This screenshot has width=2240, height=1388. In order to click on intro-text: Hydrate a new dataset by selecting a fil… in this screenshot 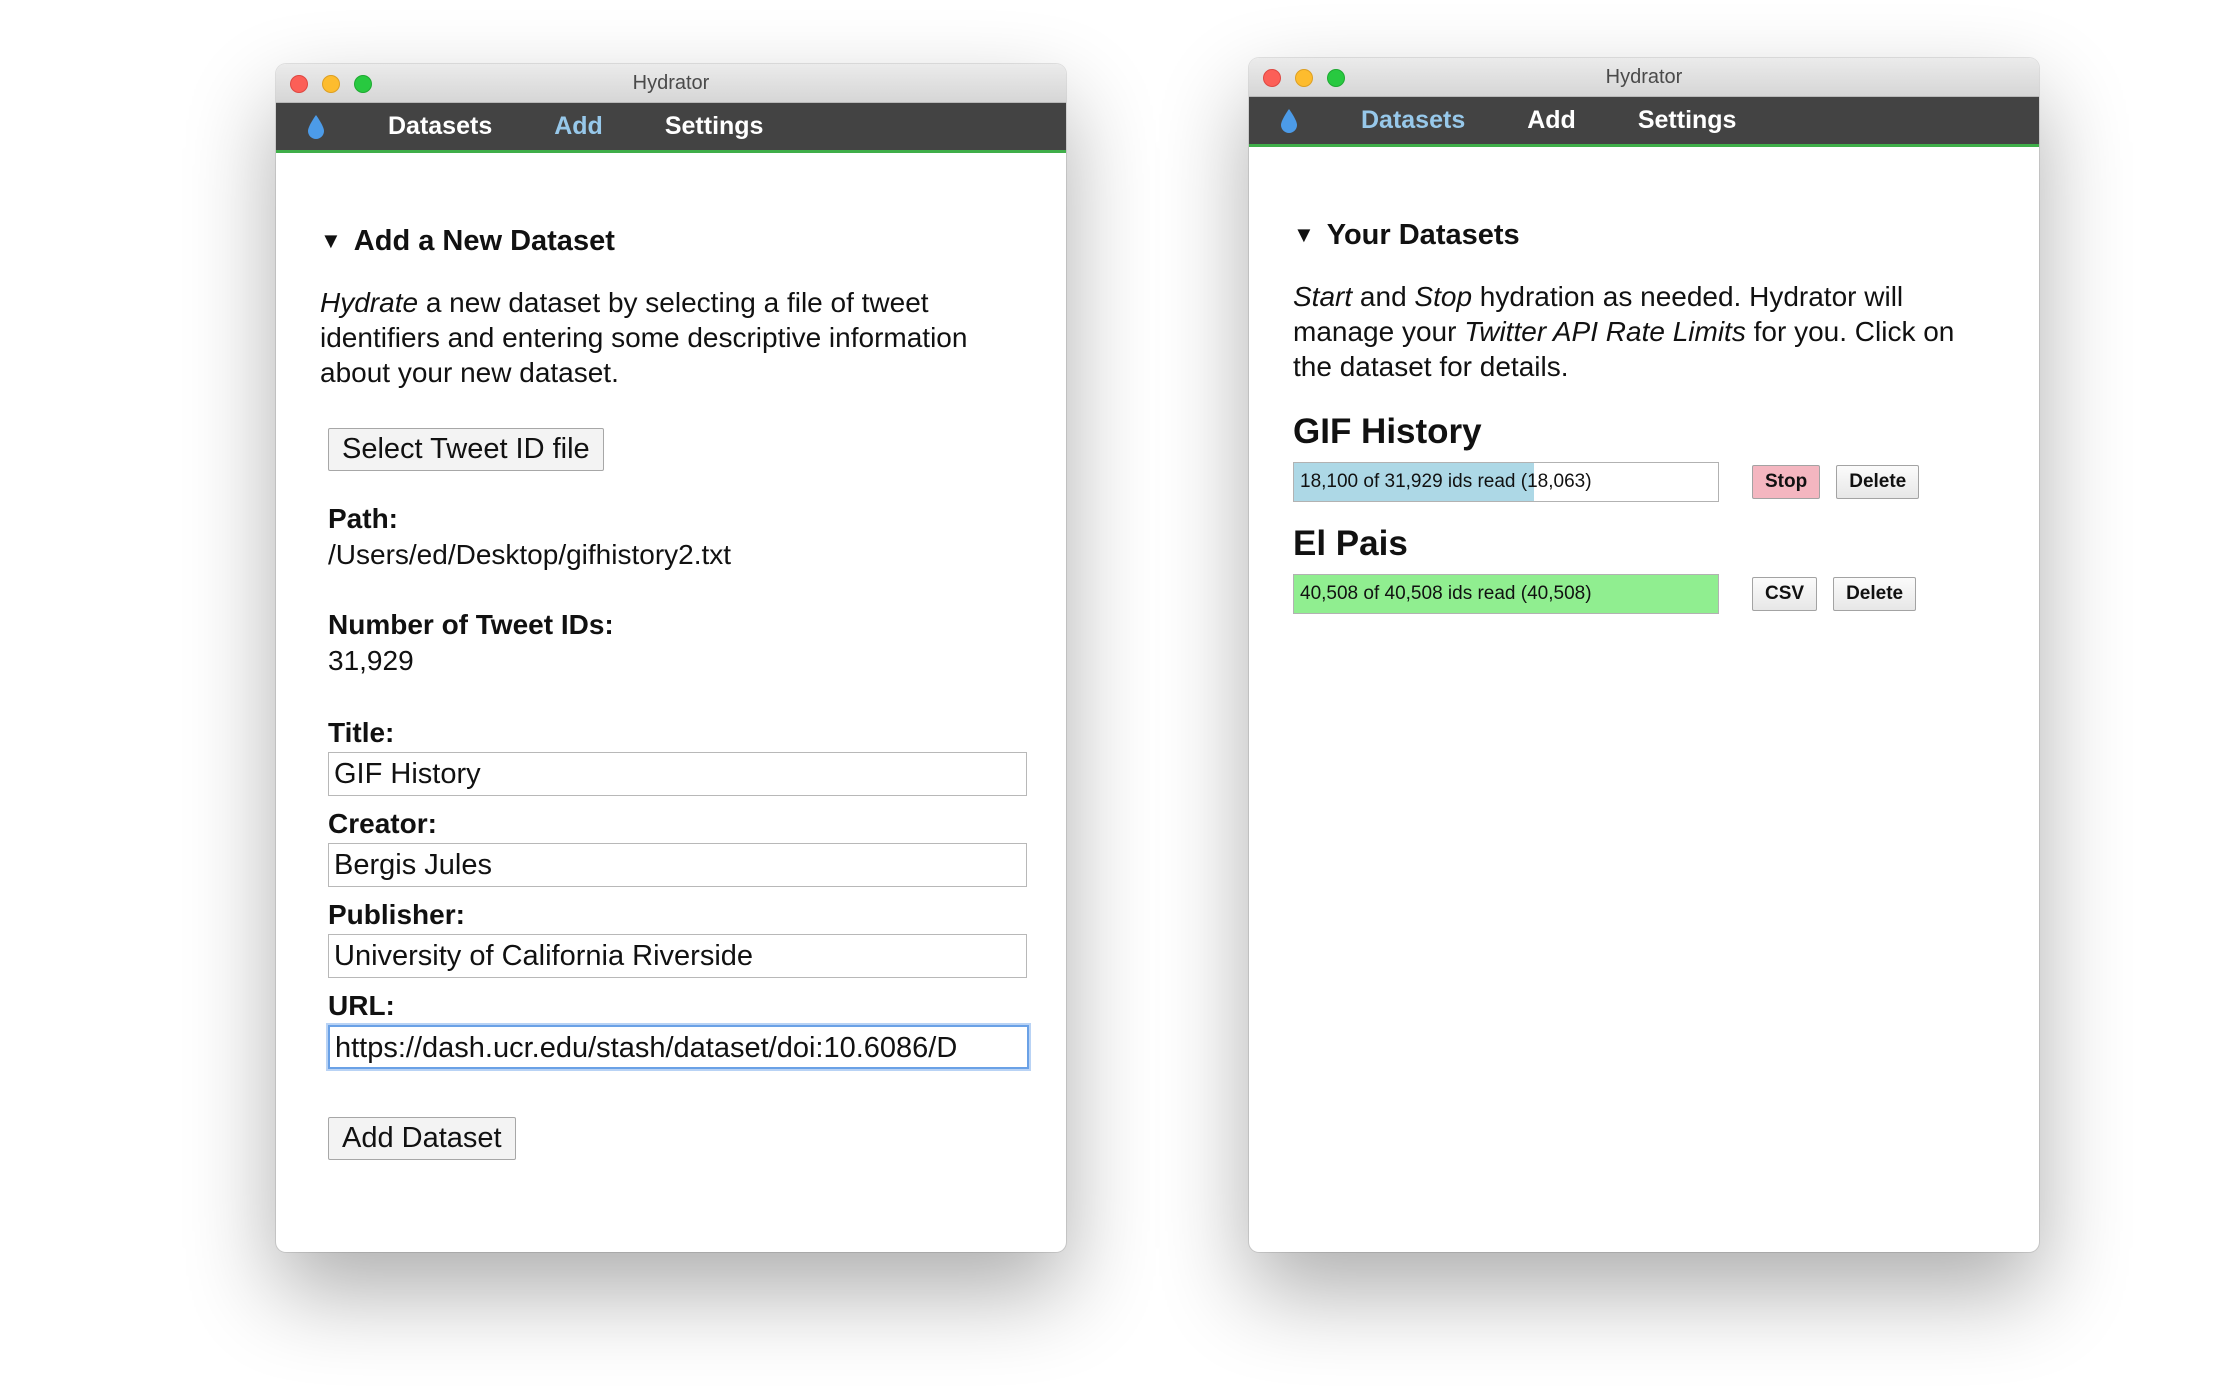, I will do `click(671, 337)`.